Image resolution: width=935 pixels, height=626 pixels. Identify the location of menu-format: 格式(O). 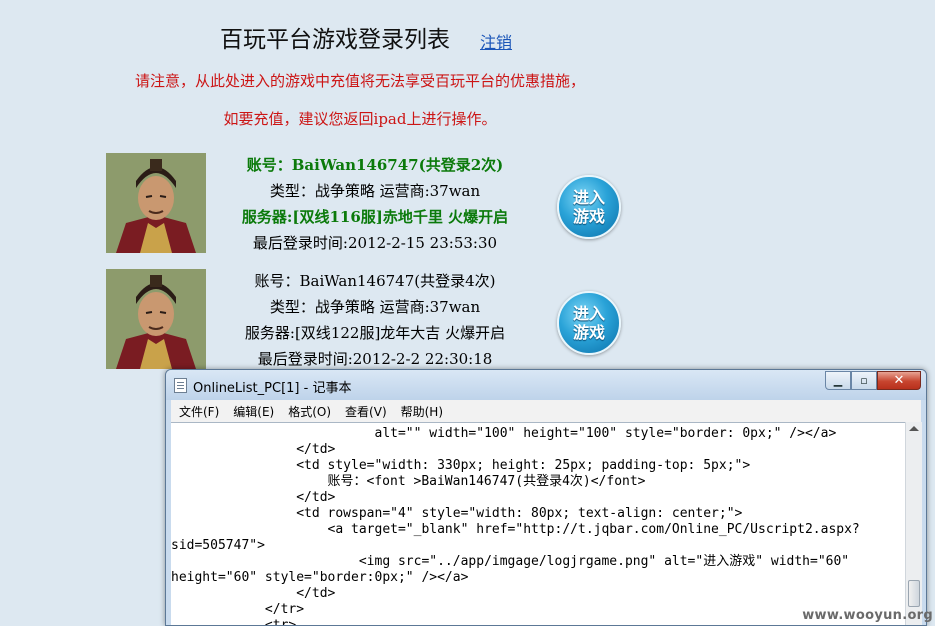
(309, 411).